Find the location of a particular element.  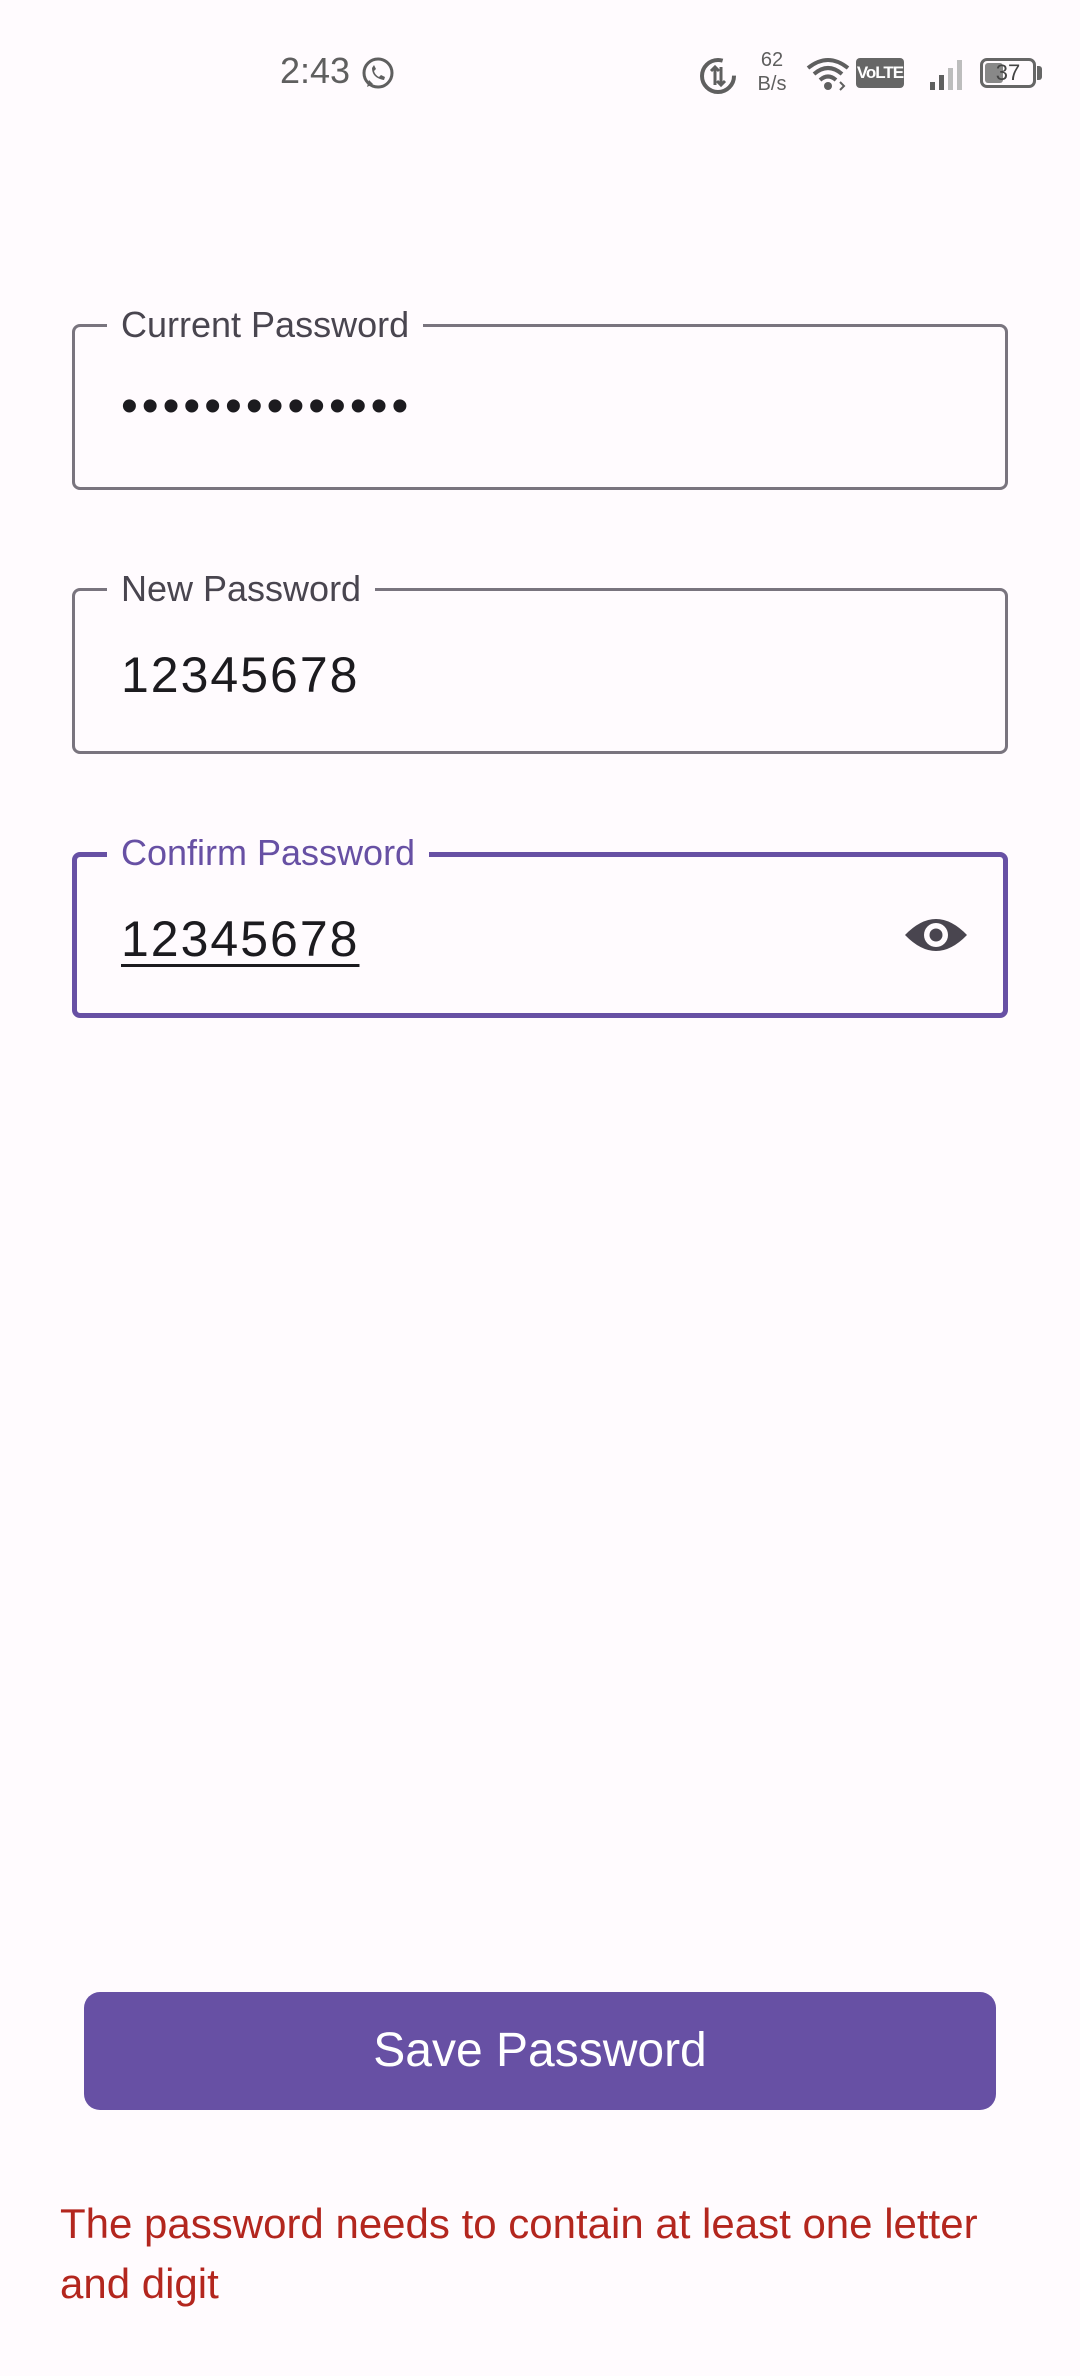

save-password-button: Save Password is located at coordinates (540, 2051).